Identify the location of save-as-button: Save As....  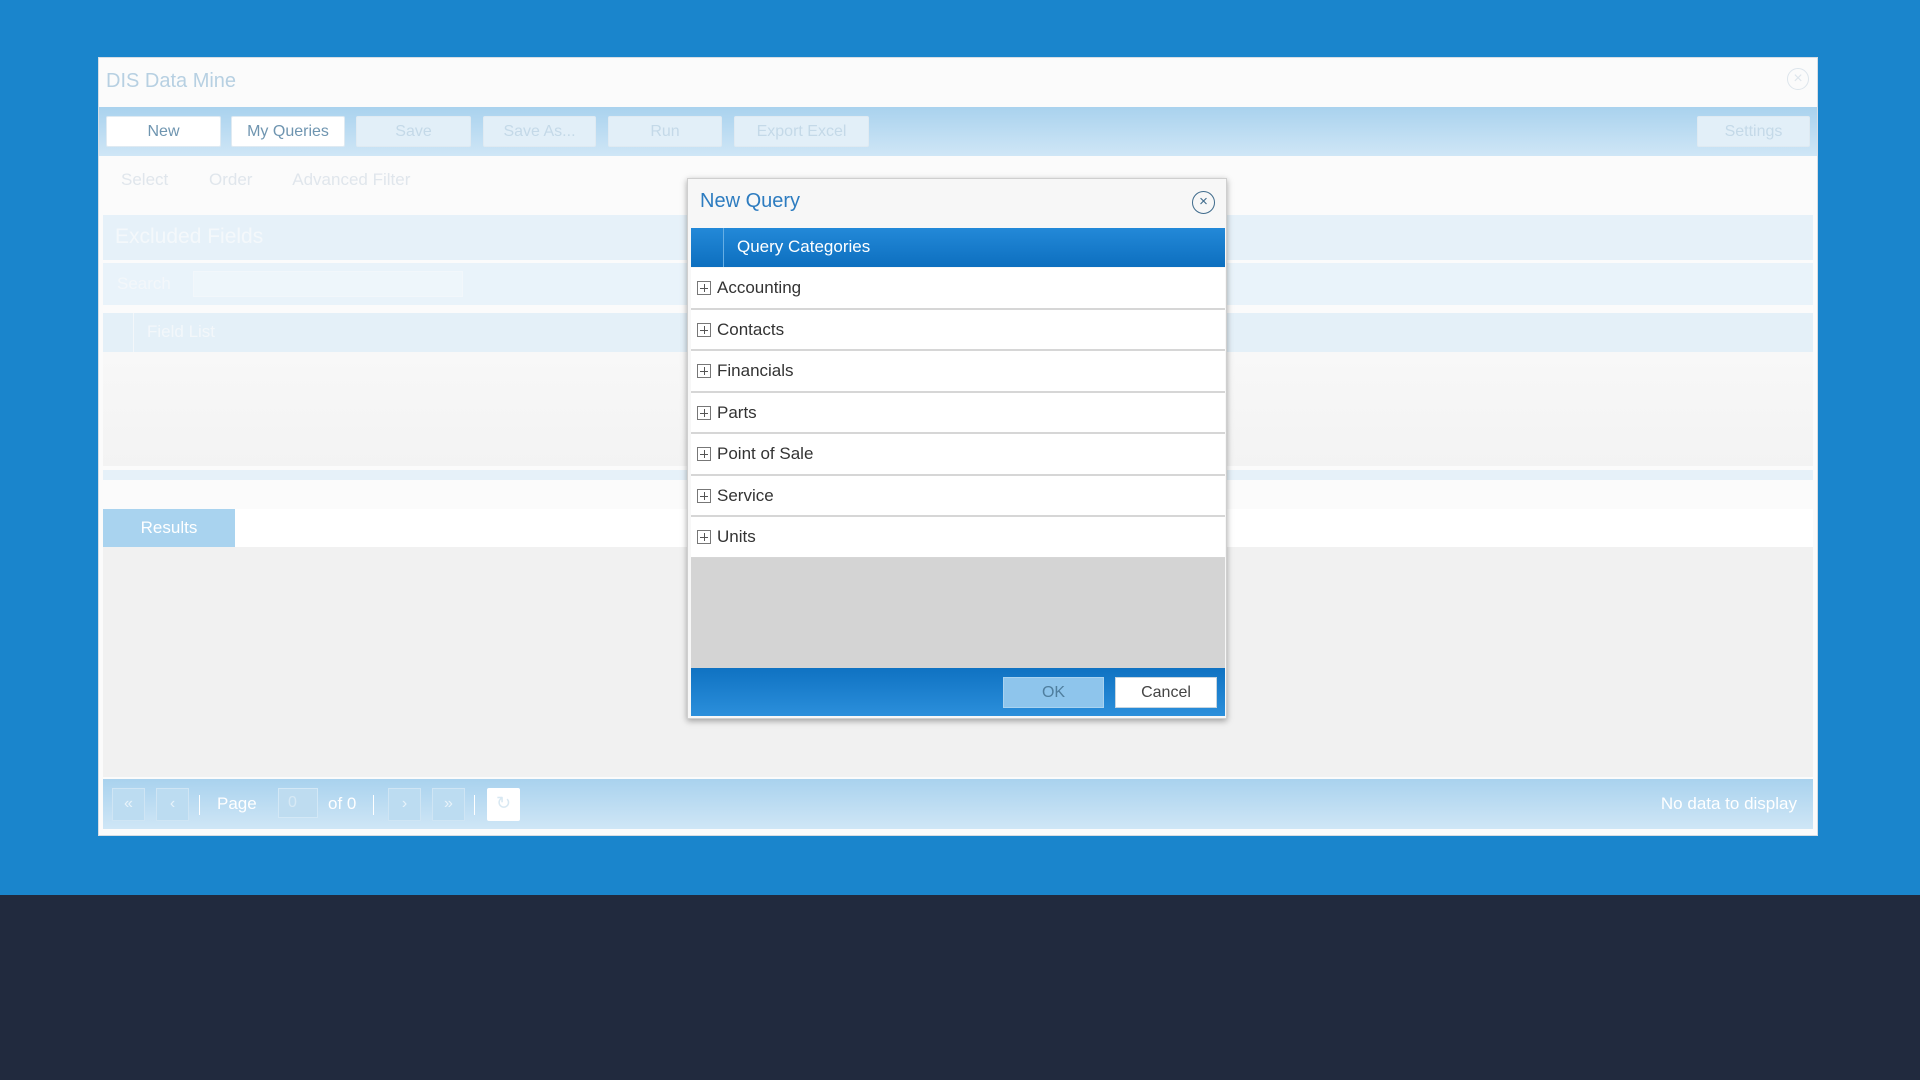
(539, 131).